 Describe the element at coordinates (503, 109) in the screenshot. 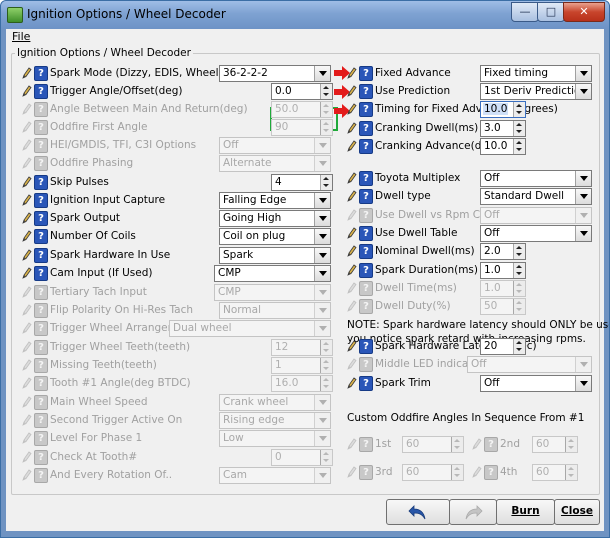

I see `timing-for-fixed-advance-degrees-spinner: 10.0` at that location.